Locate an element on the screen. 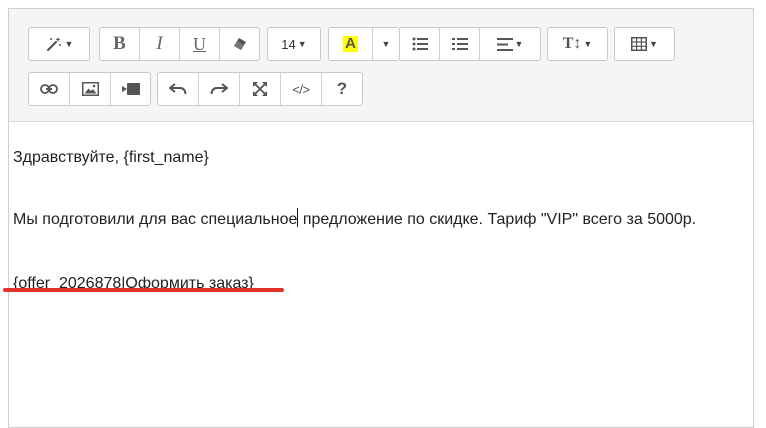  font-size-dropdown: 14 ▼ is located at coordinates (294, 44).